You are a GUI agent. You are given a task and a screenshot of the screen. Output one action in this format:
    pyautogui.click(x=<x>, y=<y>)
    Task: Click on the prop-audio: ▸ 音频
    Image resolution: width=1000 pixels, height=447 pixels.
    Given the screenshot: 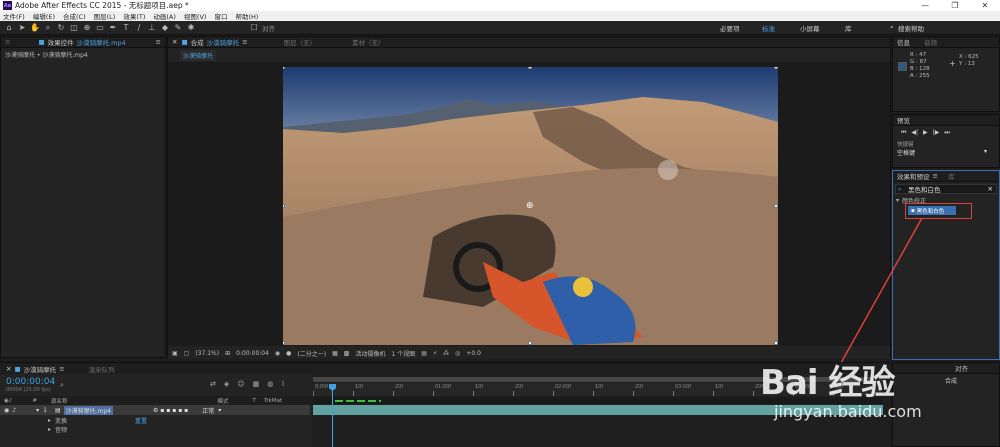 What is the action you would take?
    pyautogui.click(x=175, y=429)
    